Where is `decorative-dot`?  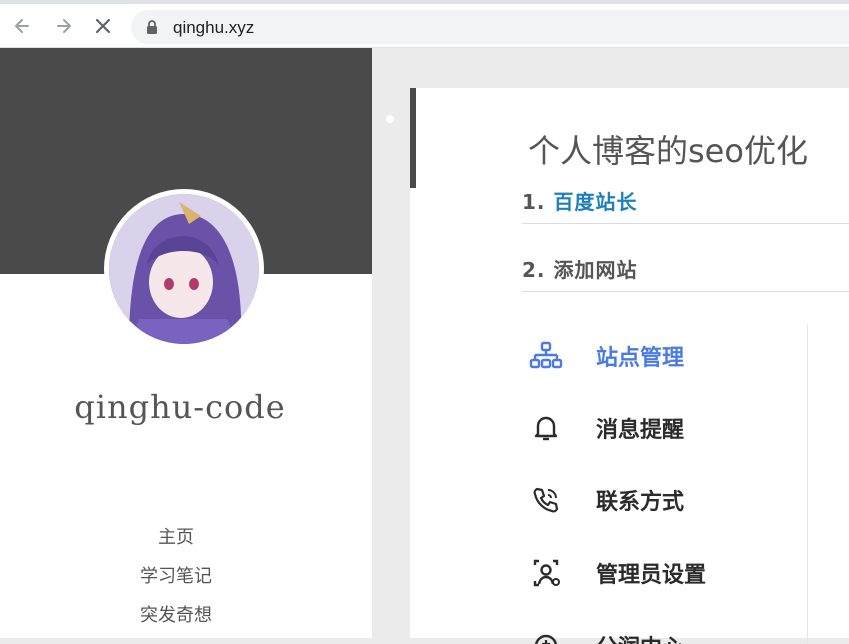
decorative-dot is located at coordinates (390, 119).